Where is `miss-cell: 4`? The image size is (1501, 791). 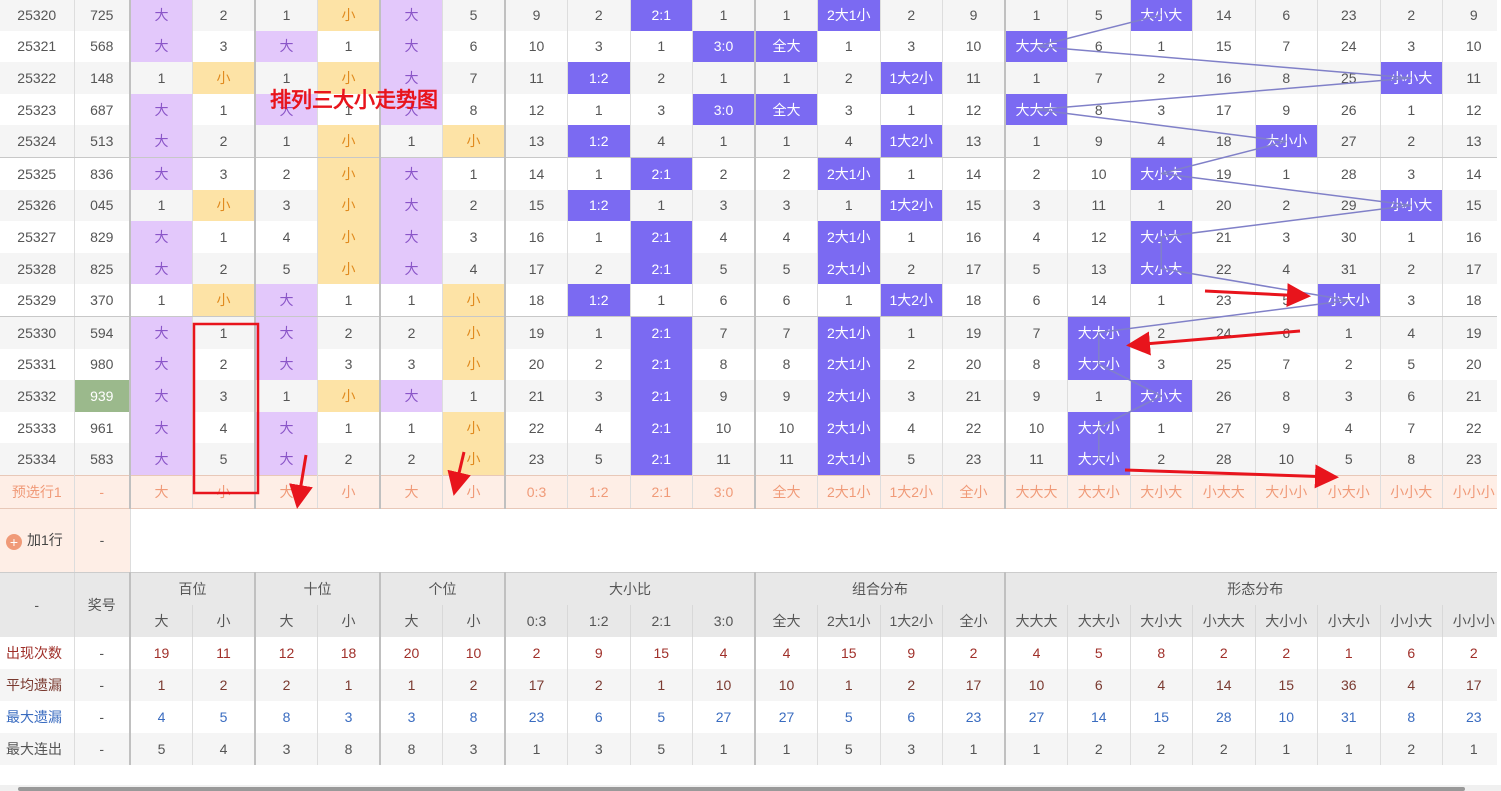
miss-cell: 4 is located at coordinates (599, 427).